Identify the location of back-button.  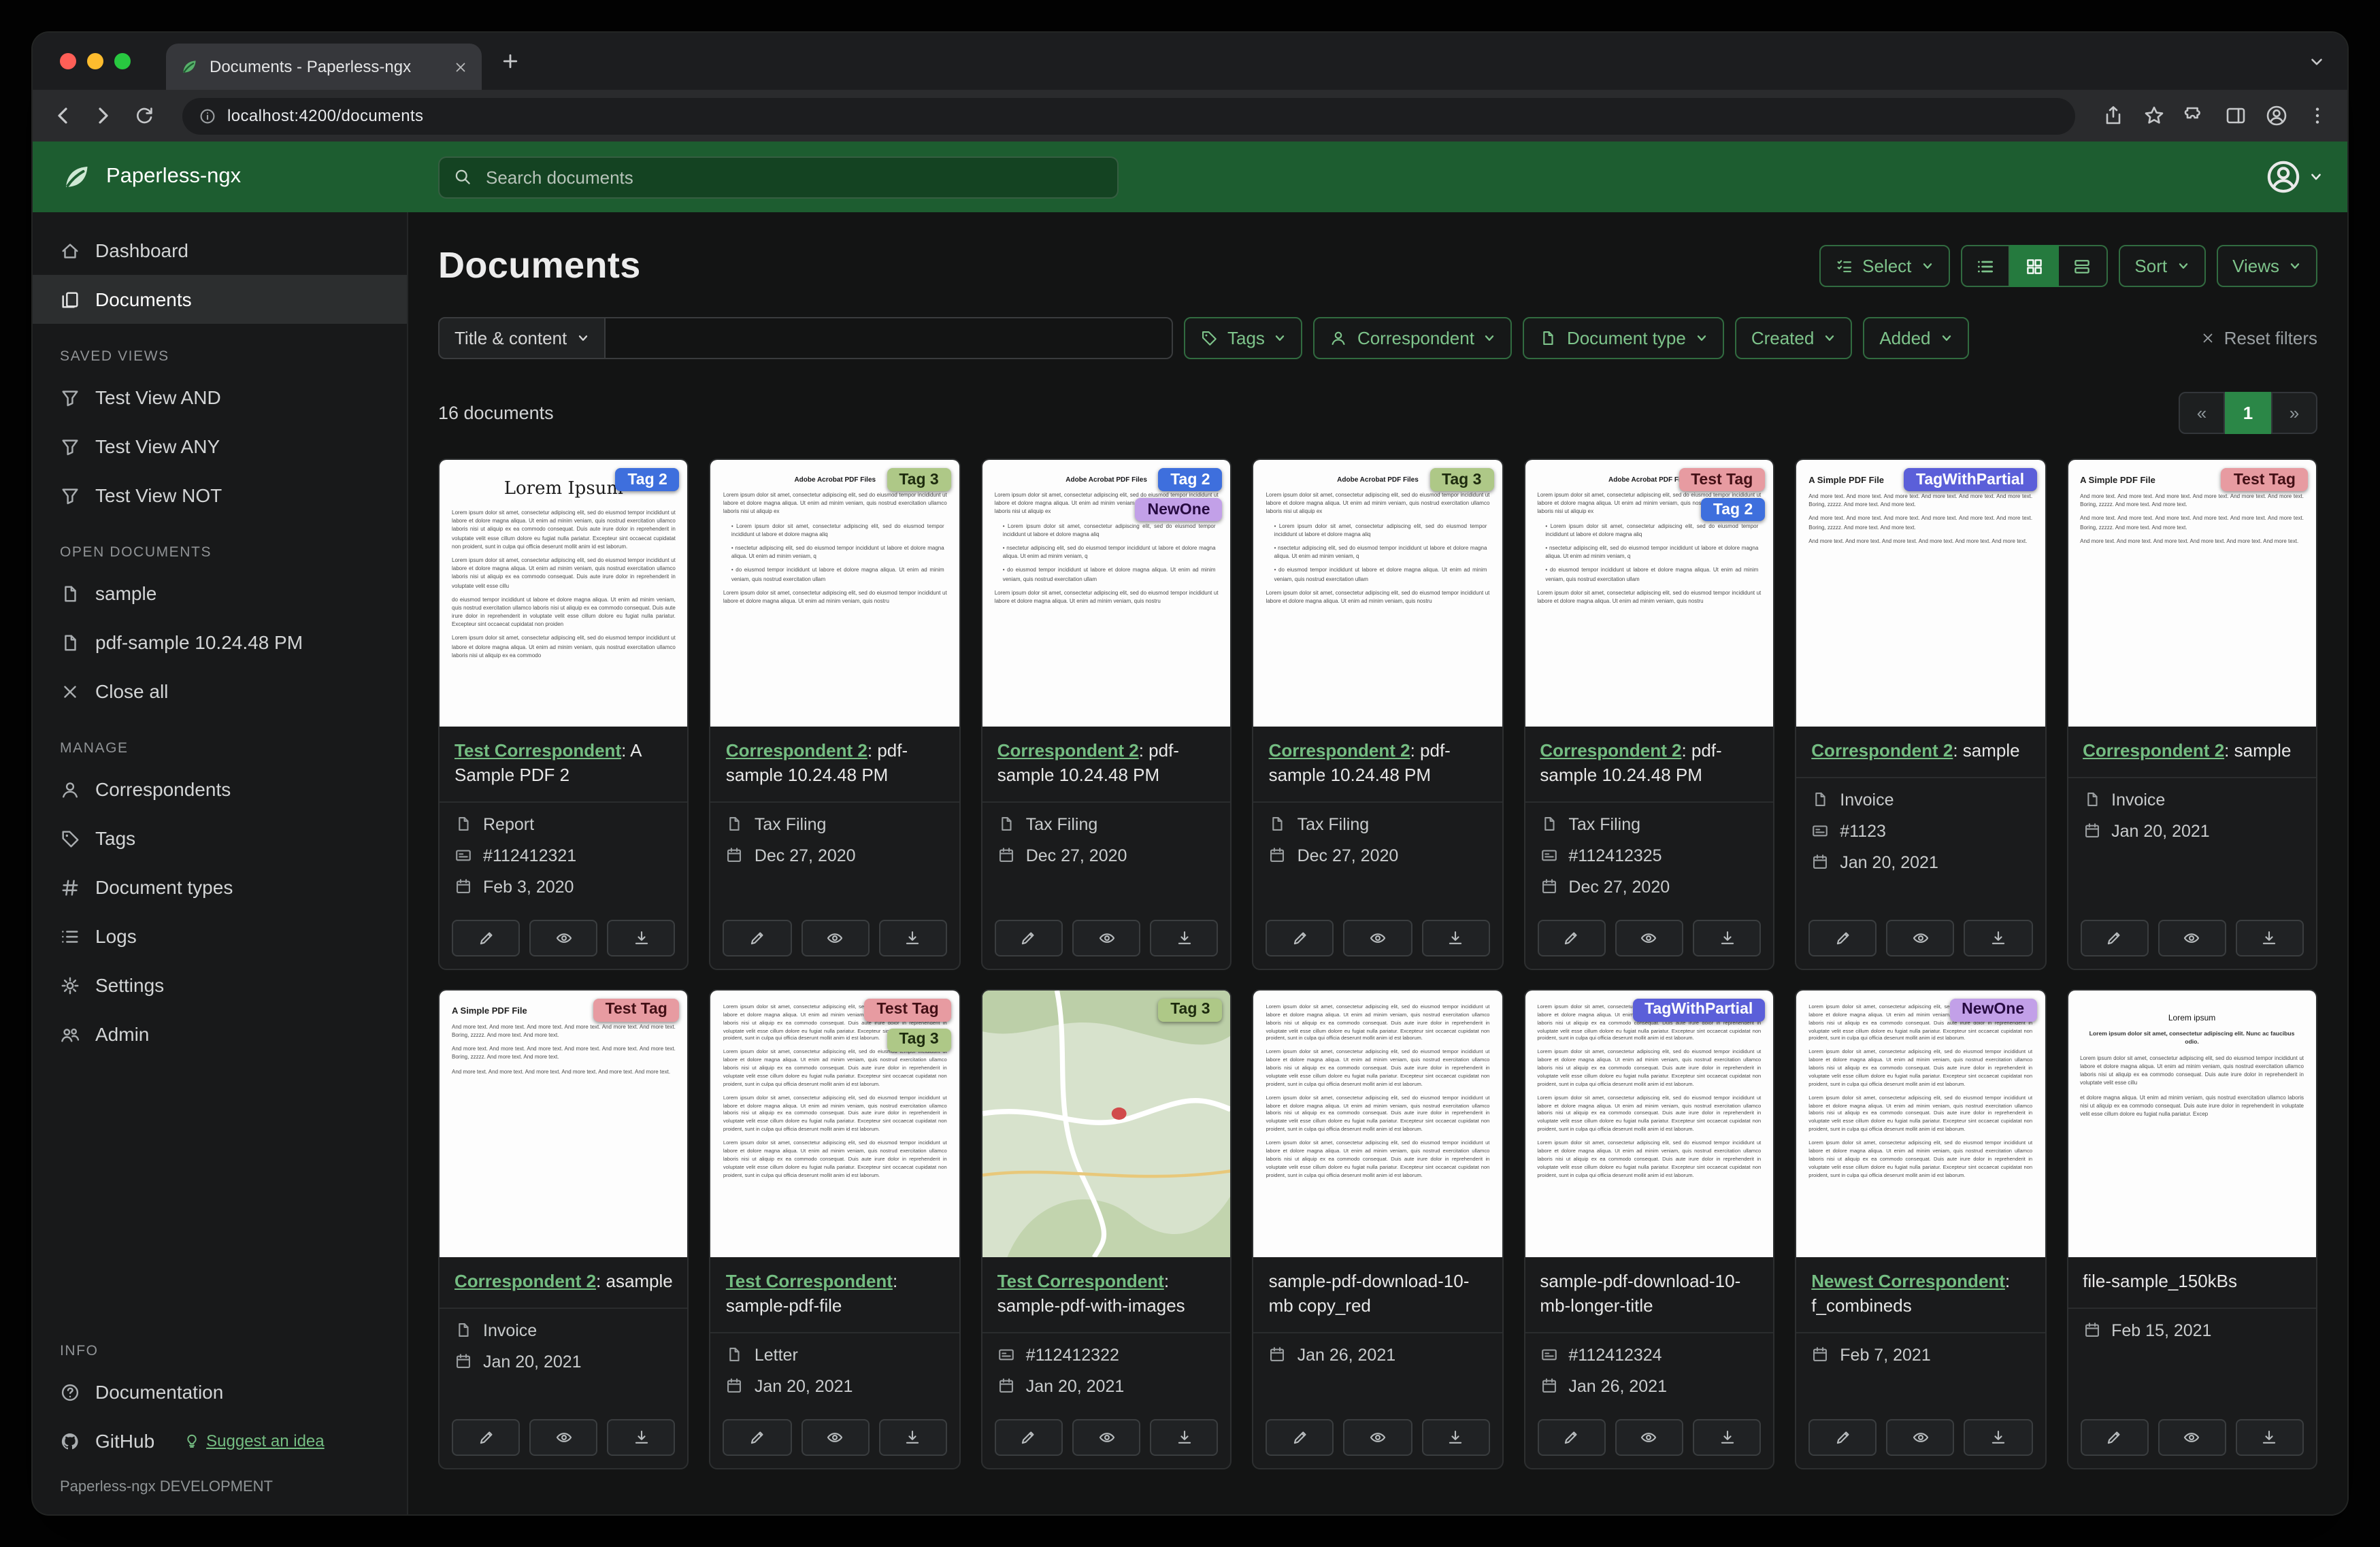
(63, 116).